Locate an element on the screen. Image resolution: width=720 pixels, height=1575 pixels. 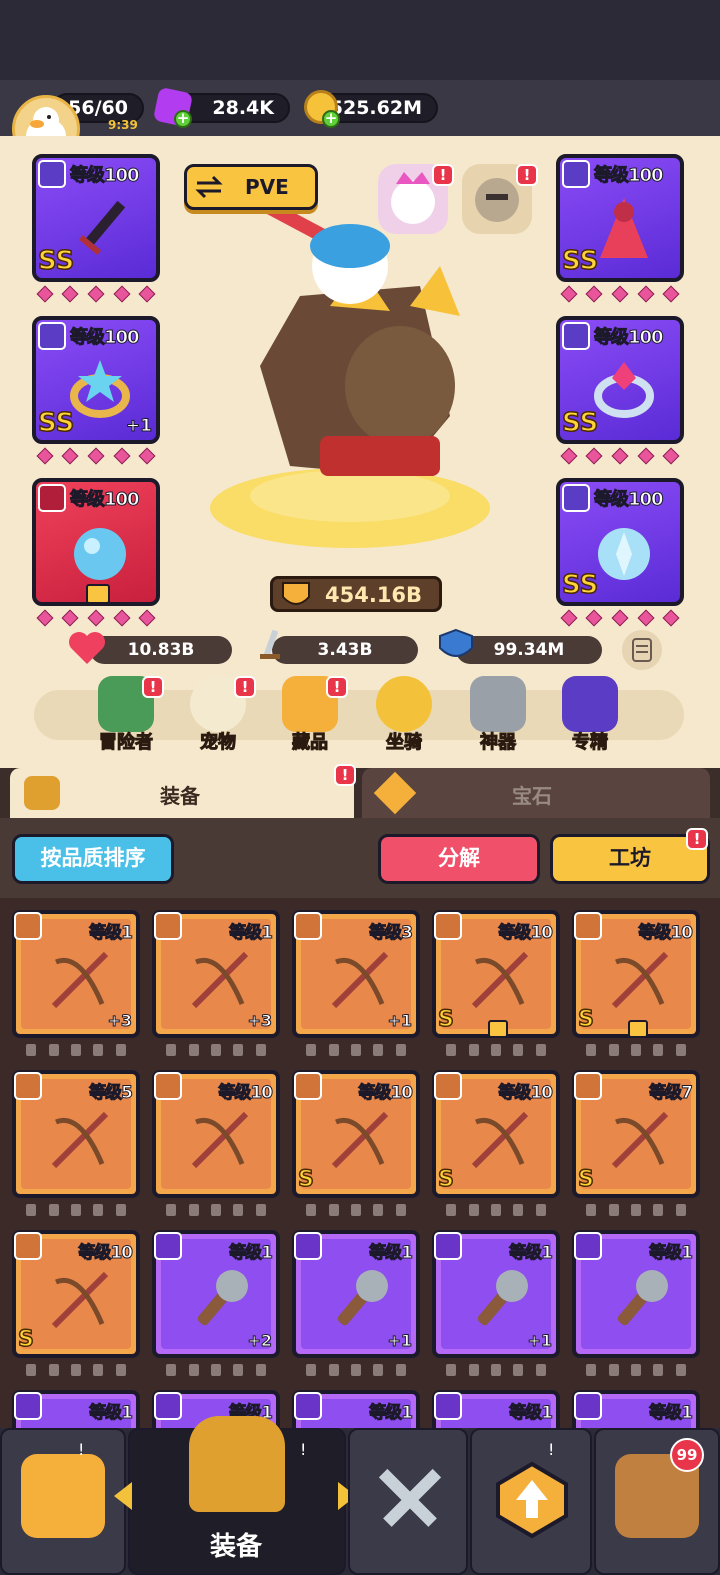
horseshoe-icon is located at coordinates (404, 704).